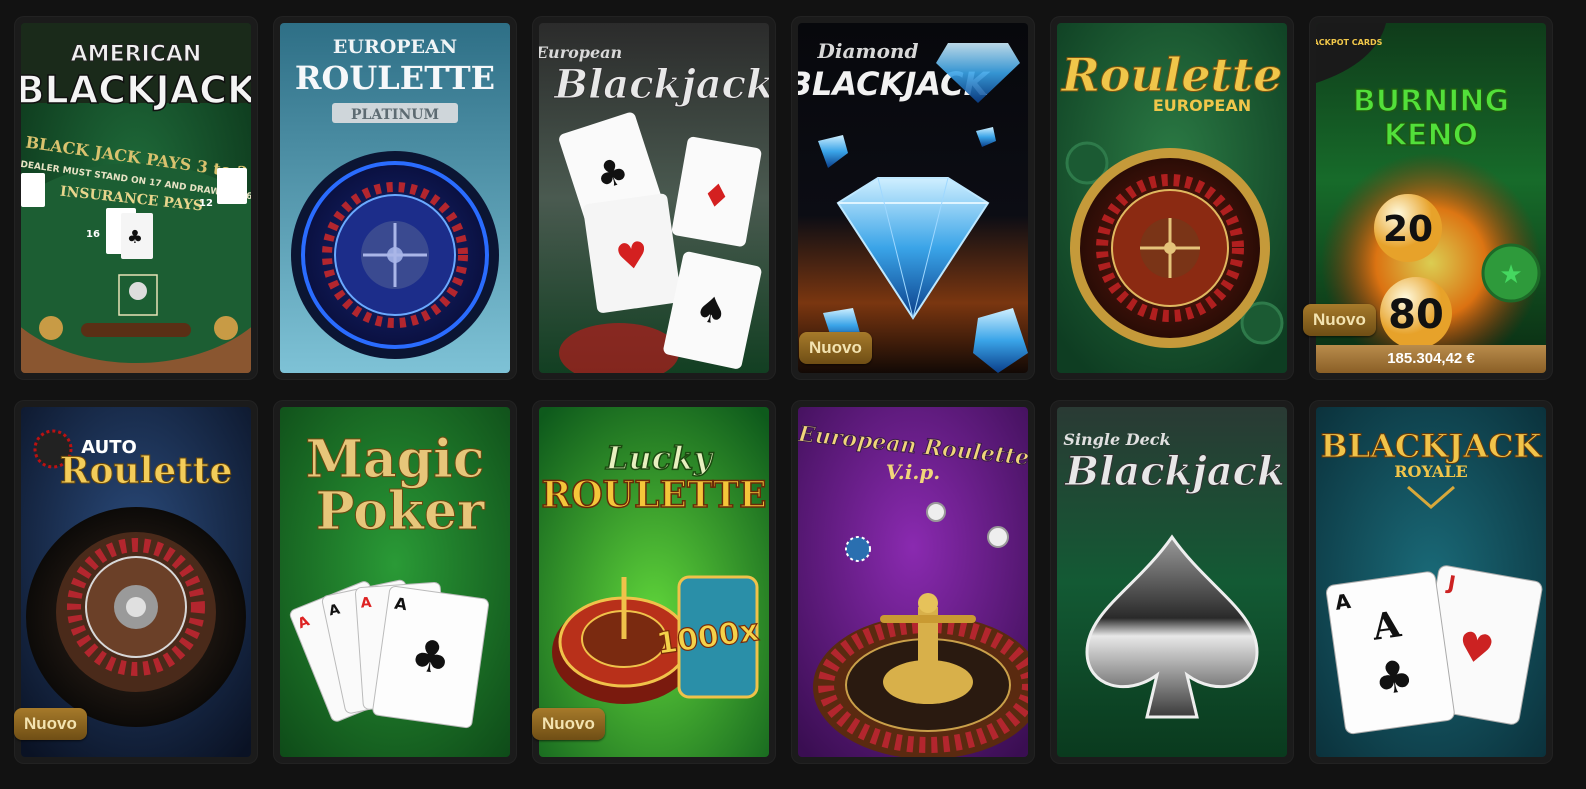 This screenshot has height=789, width=1586. I want to click on game-title-top: EUROPEAN, so click(395, 47).